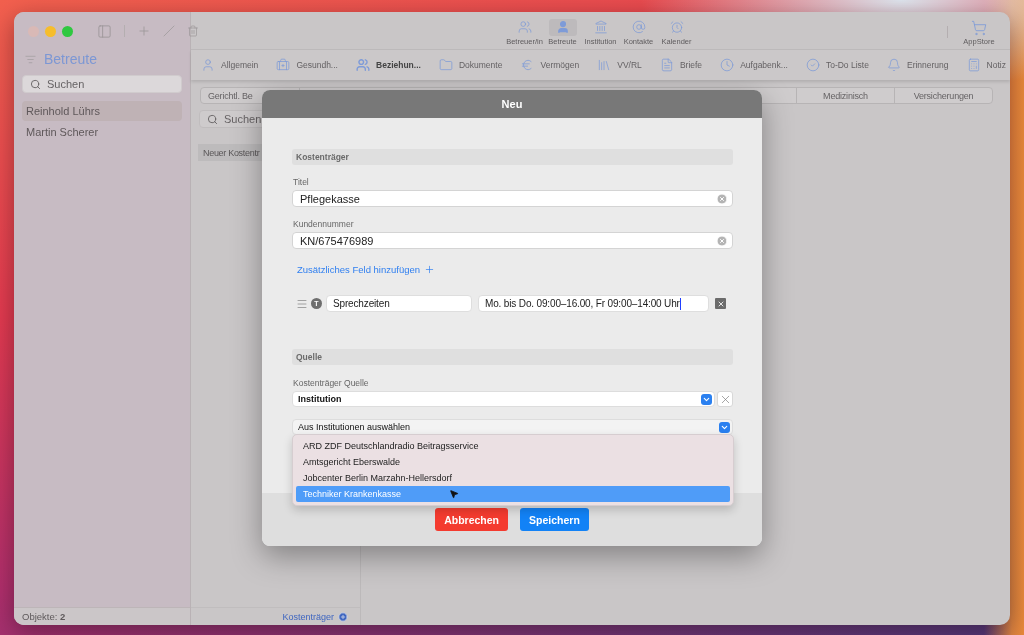  What do you see at coordinates (845, 95) in the screenshot?
I see `segment: Medizinisch` at bounding box center [845, 95].